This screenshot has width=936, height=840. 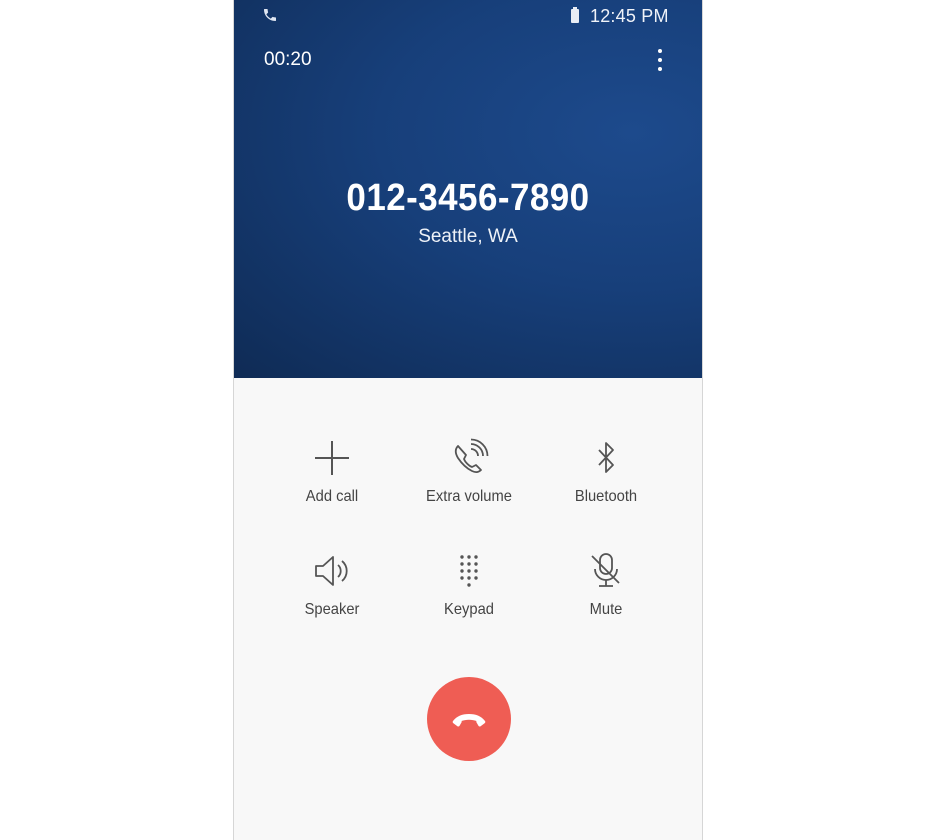 What do you see at coordinates (468, 198) in the screenshot?
I see `caller-number: 012-3456-7890` at bounding box center [468, 198].